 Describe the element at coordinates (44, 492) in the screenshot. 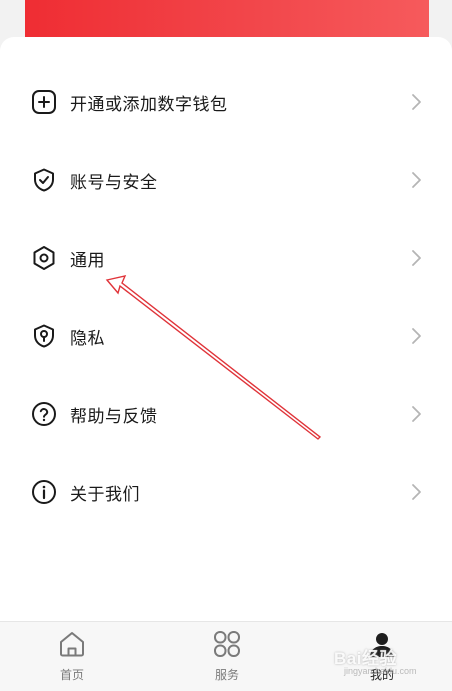

I see `info-circle-icon` at that location.